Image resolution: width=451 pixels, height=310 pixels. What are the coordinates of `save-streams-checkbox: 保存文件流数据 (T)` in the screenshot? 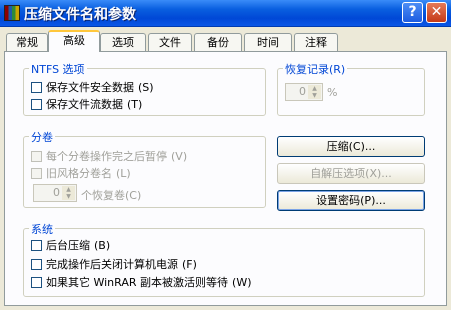 It's located at (86, 104).